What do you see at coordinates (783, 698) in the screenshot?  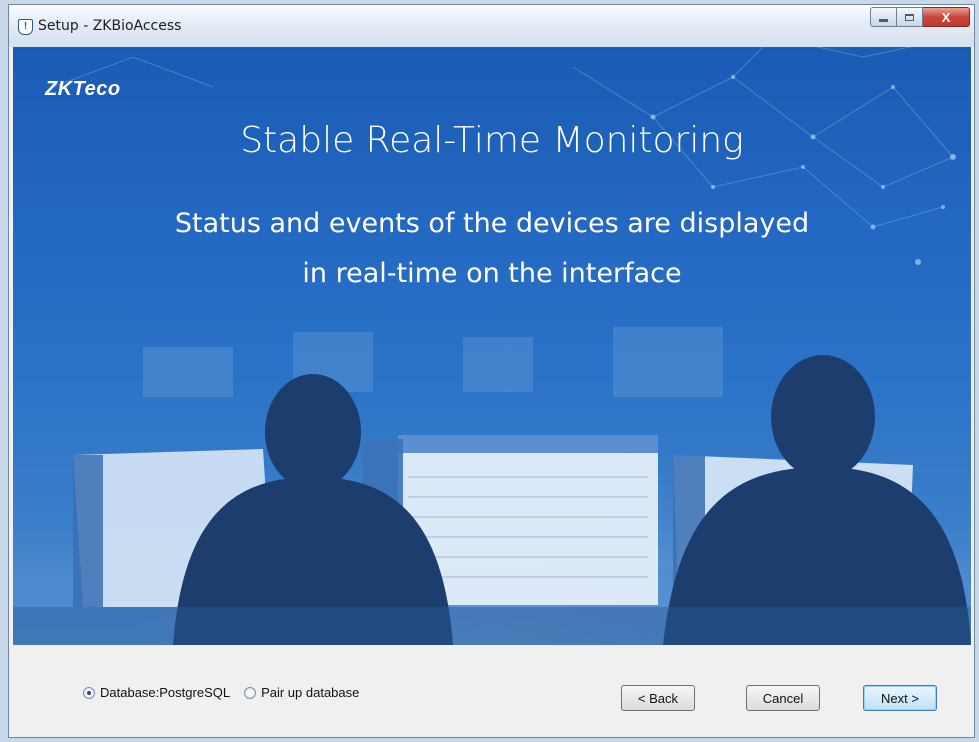 I see `cancel-button: Cancel` at bounding box center [783, 698].